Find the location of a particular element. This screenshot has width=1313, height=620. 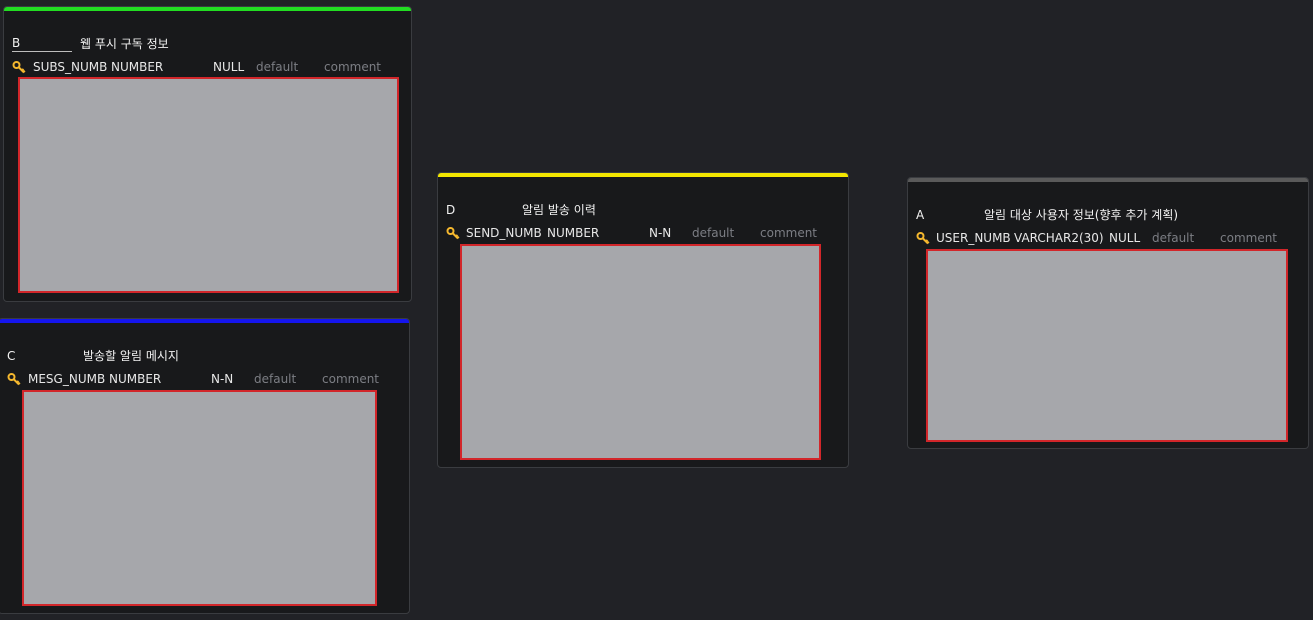

table-alias: C is located at coordinates (41, 356).